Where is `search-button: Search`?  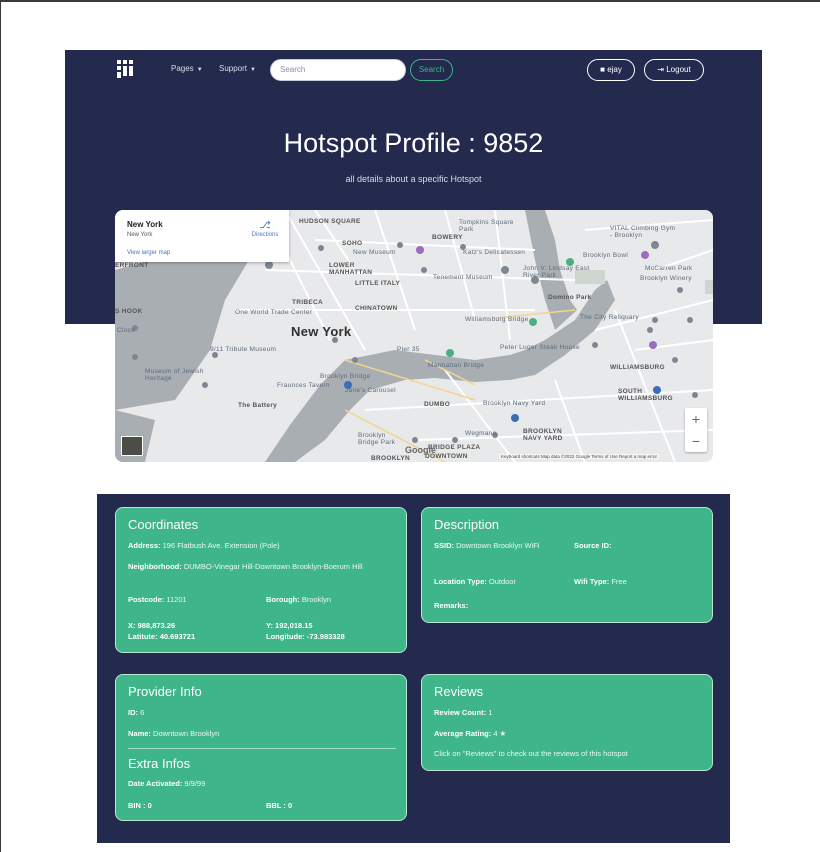 search-button: Search is located at coordinates (431, 70).